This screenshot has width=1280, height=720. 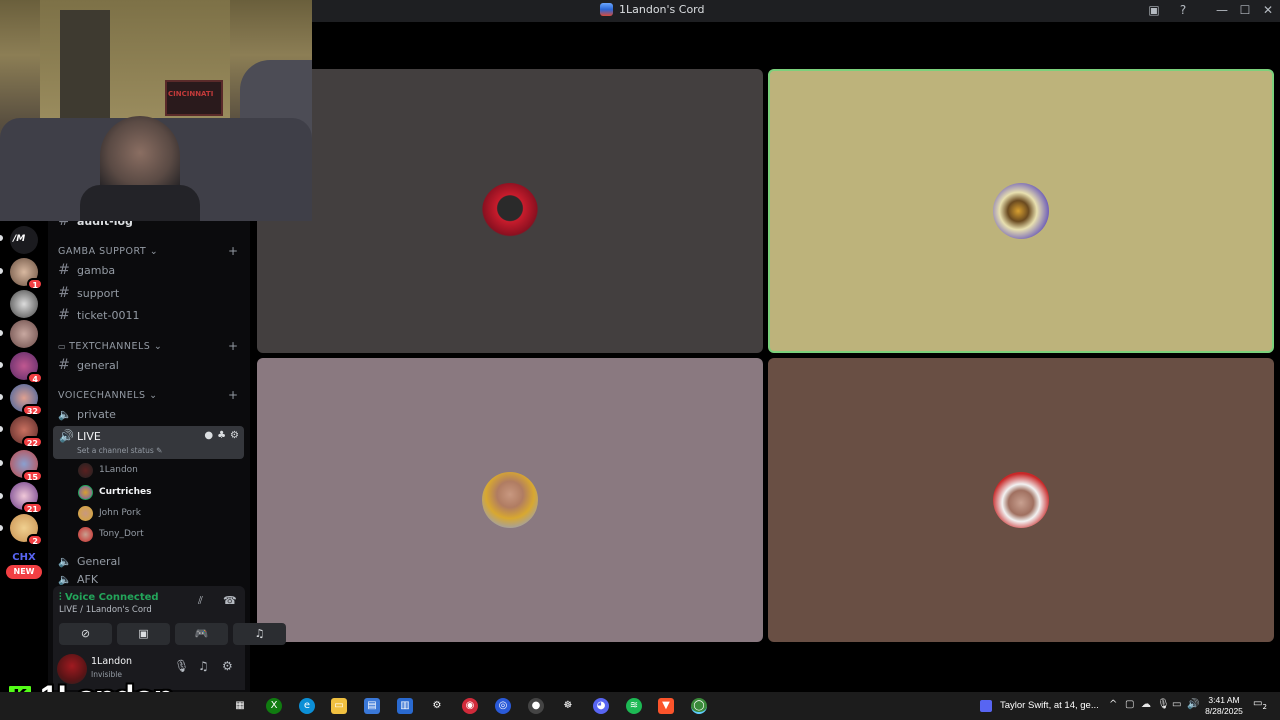 What do you see at coordinates (143, 634) in the screenshot?
I see `screen-share-button: ▣` at bounding box center [143, 634].